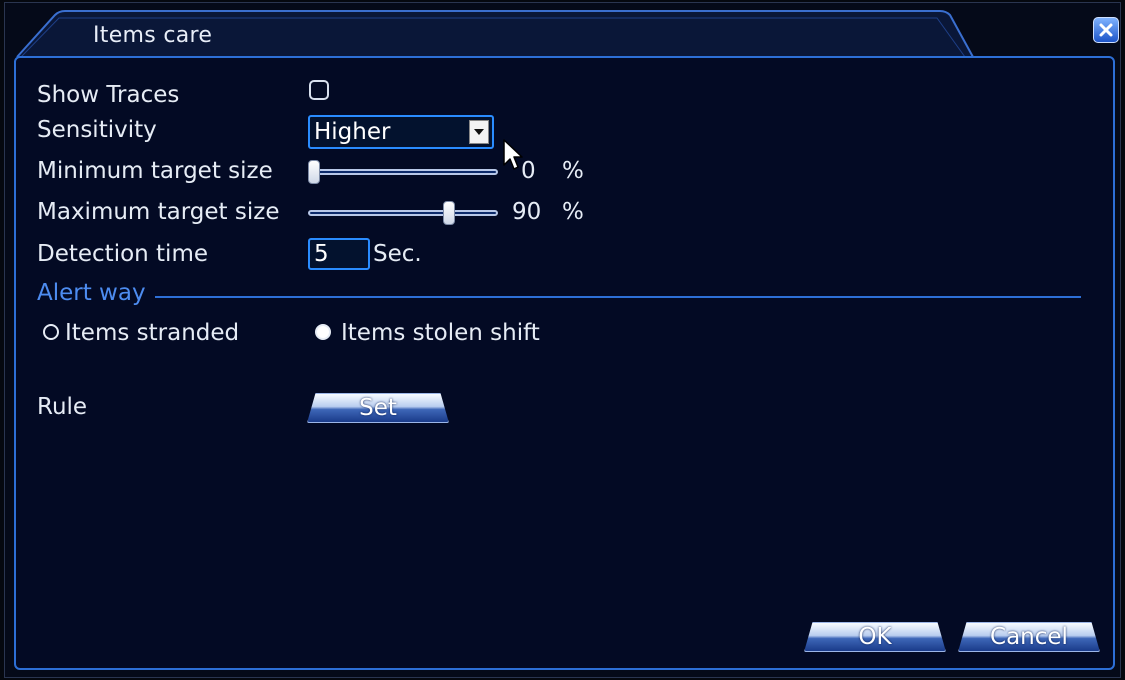  Describe the element at coordinates (352, 132) in the screenshot. I see `sensitivity-value: Higher` at that location.